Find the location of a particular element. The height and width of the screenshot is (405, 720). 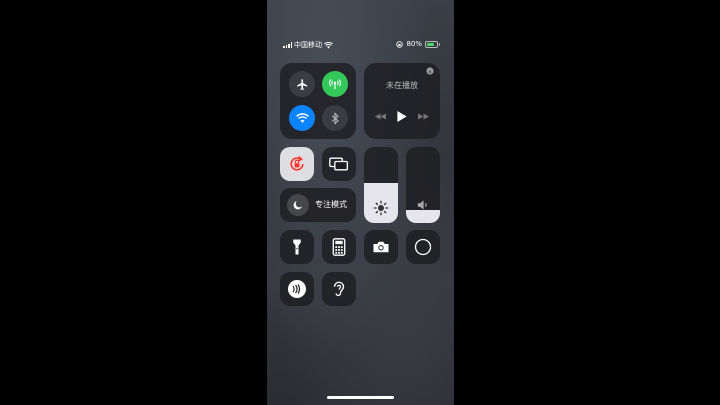

volume-slider is located at coordinates (423, 185).